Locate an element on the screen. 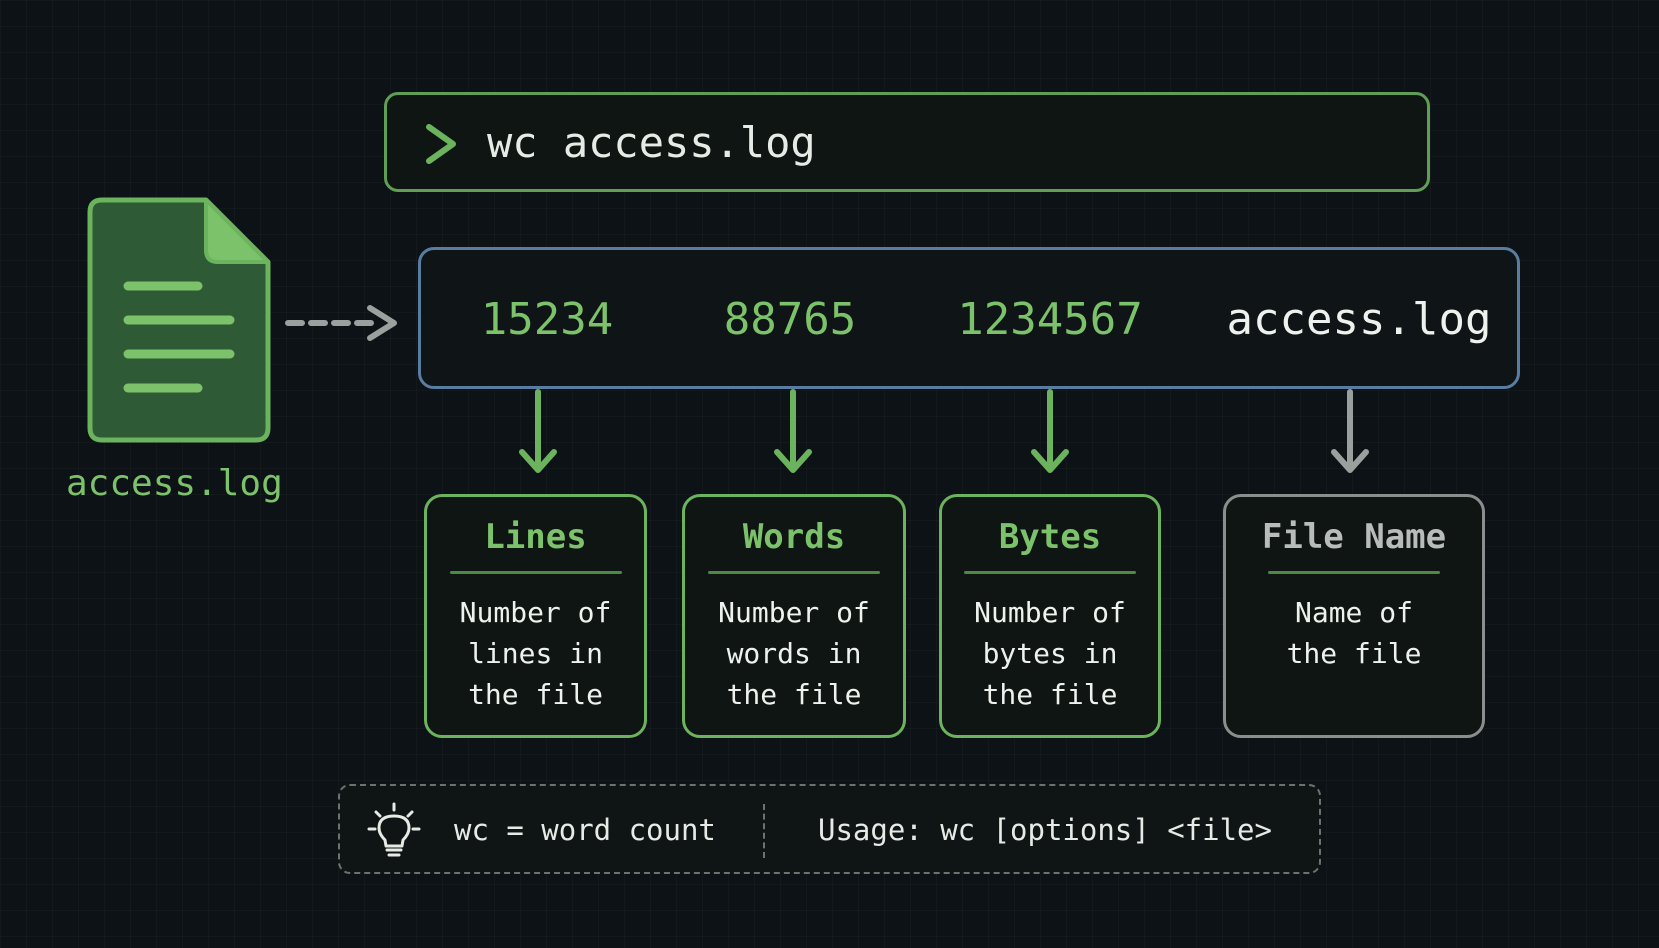 This screenshot has width=1659, height=948. filename-card: File Name Name of the file is located at coordinates (1354, 616).